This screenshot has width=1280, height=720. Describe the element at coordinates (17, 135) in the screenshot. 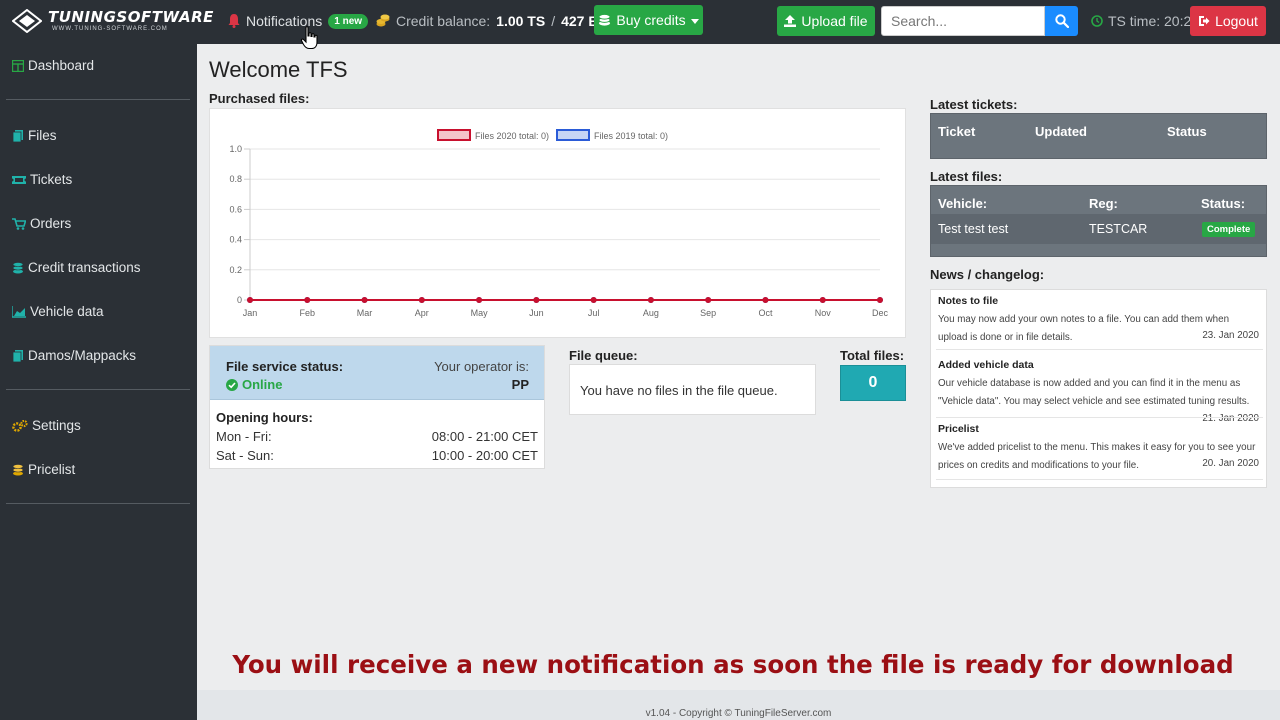

I see `files-icon` at that location.